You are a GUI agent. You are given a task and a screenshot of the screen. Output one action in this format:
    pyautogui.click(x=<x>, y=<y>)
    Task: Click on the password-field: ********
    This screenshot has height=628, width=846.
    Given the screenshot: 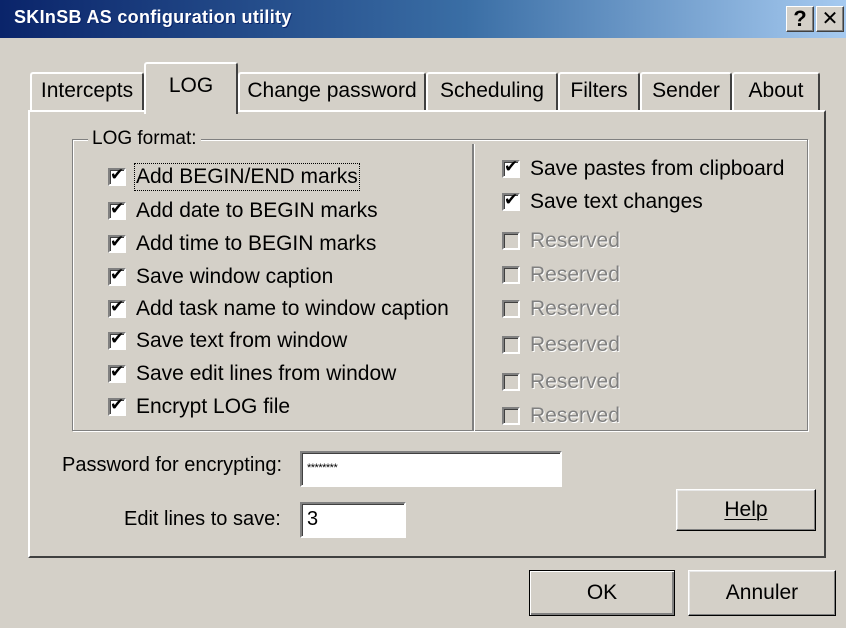 What is the action you would take?
    pyautogui.click(x=431, y=469)
    